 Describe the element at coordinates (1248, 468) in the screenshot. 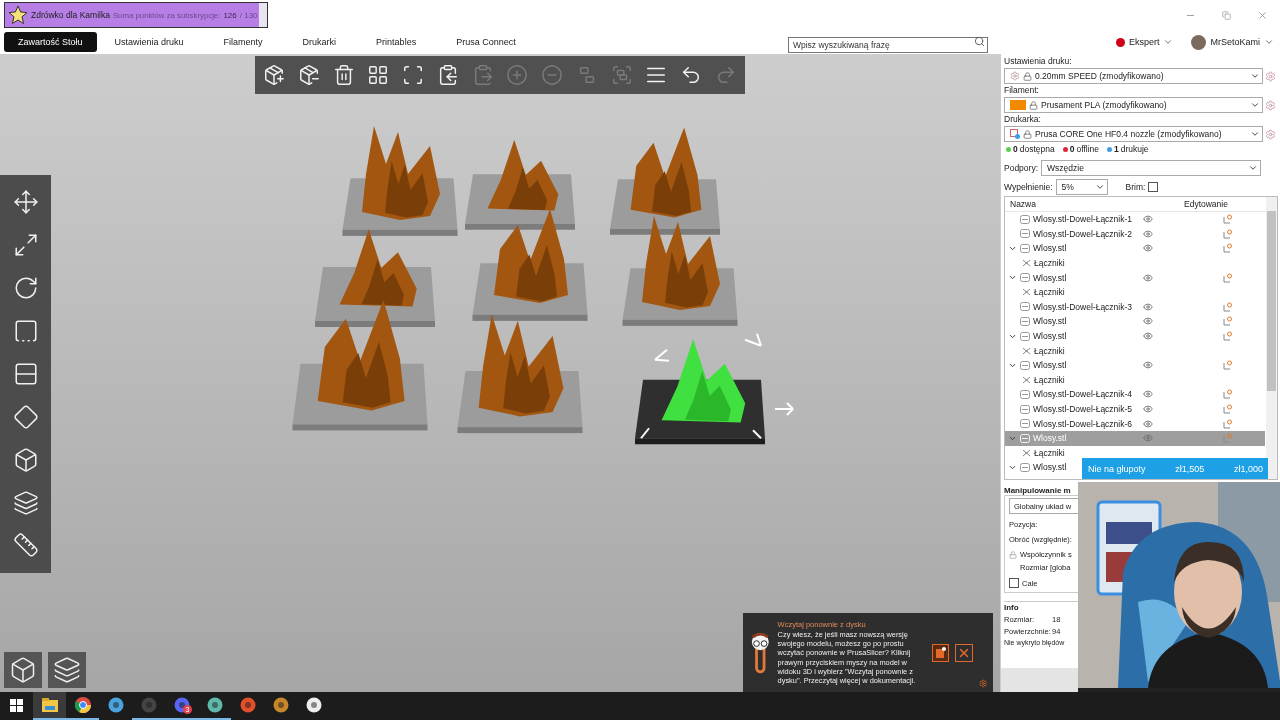

I see `goal-target: zł1,000` at that location.